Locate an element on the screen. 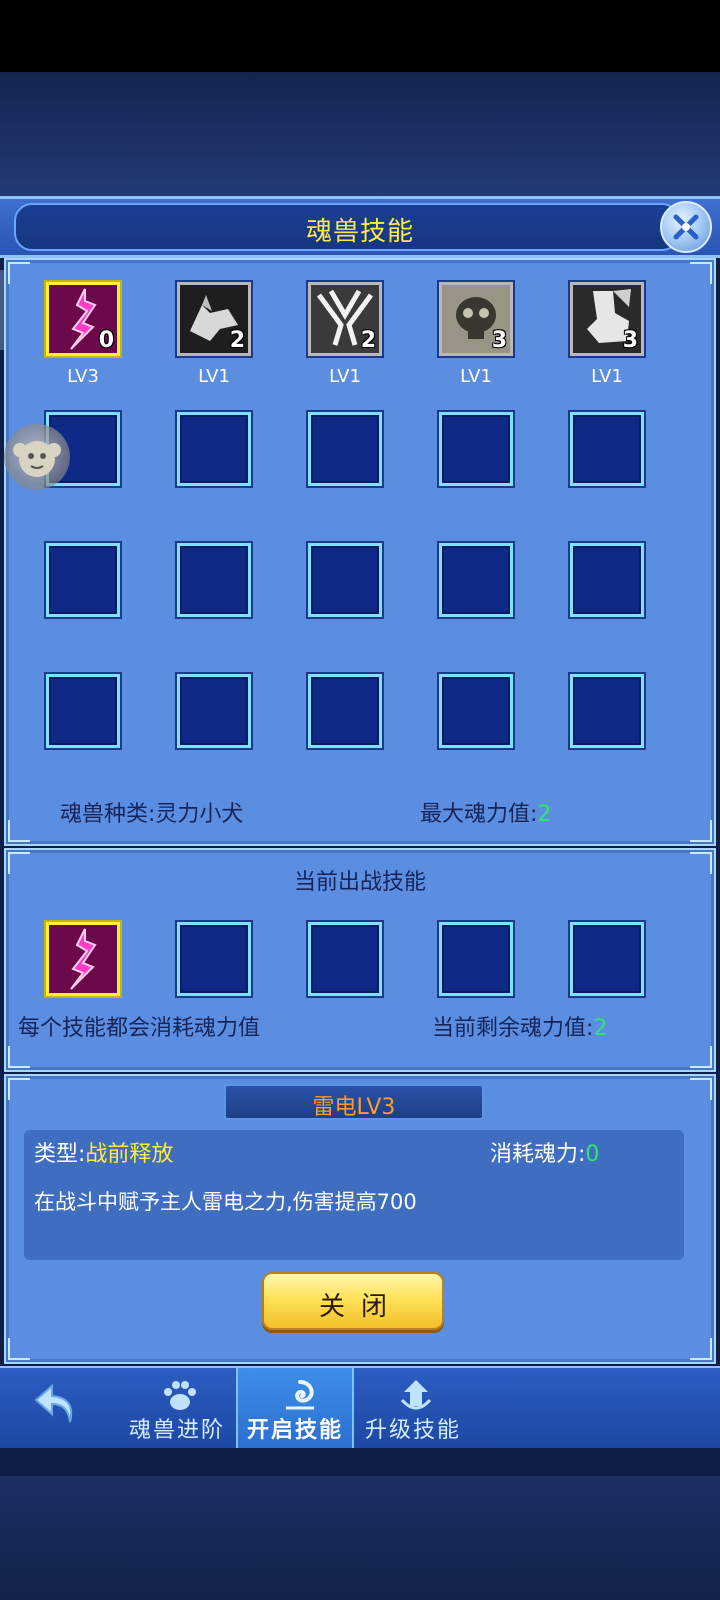 The image size is (720, 1600). skill-cost-value: 0 is located at coordinates (592, 1154).